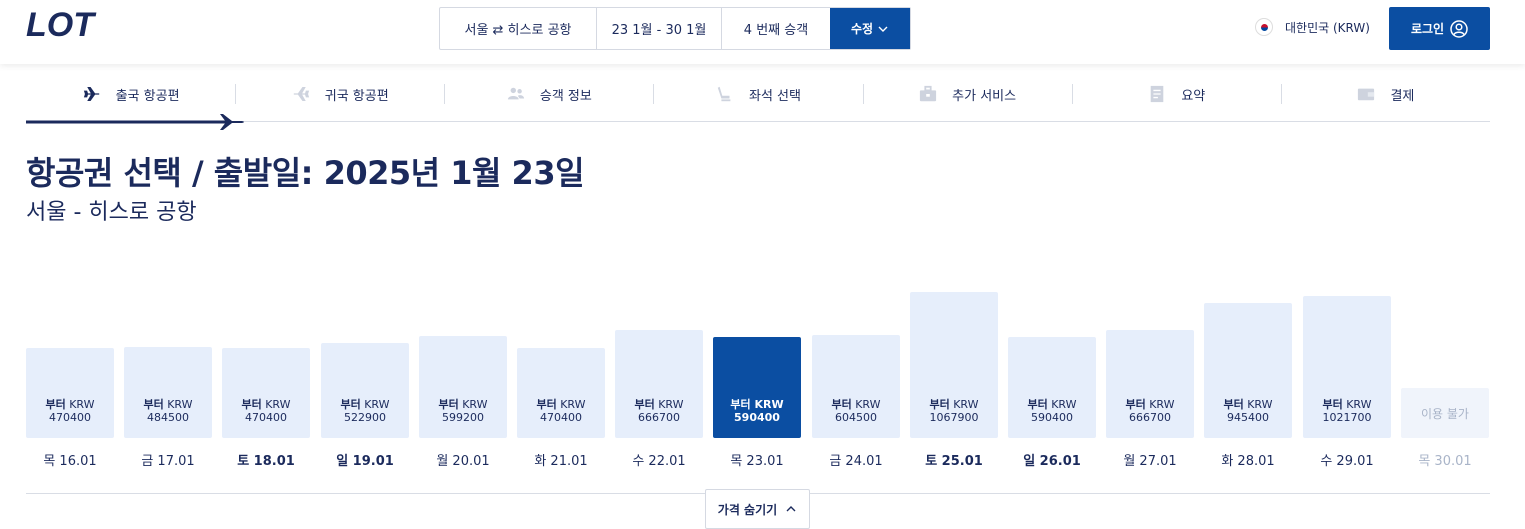  I want to click on day-date-label: 월 27.01, so click(1150, 461).